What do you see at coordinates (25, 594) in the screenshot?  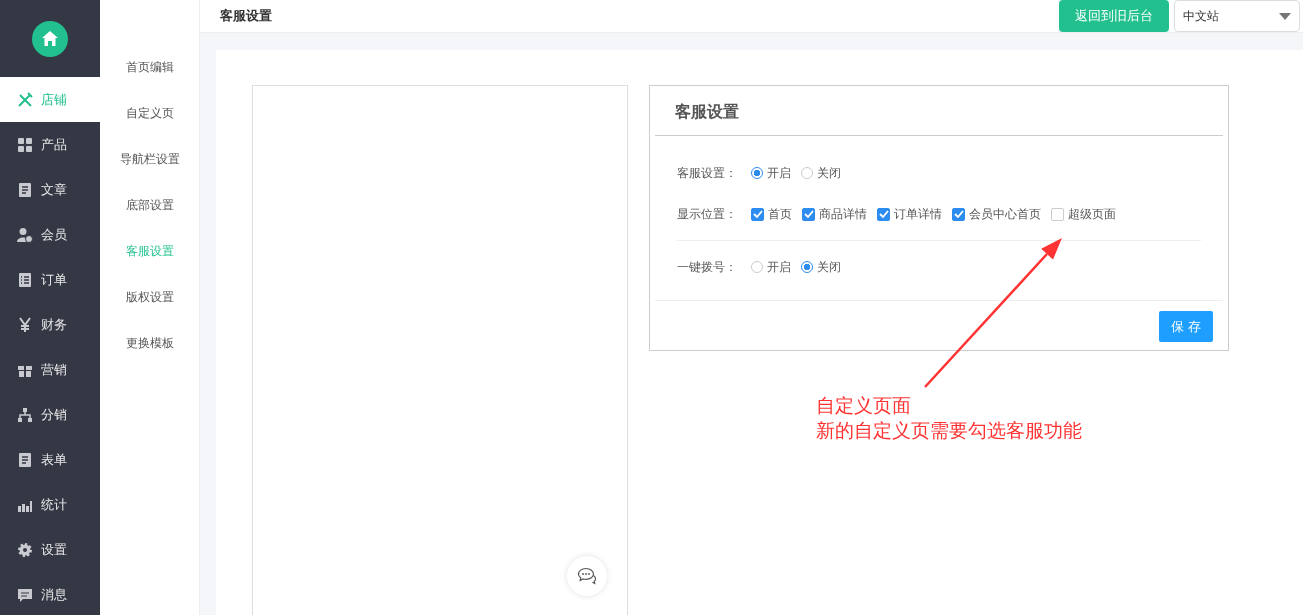 I see `message-icon` at bounding box center [25, 594].